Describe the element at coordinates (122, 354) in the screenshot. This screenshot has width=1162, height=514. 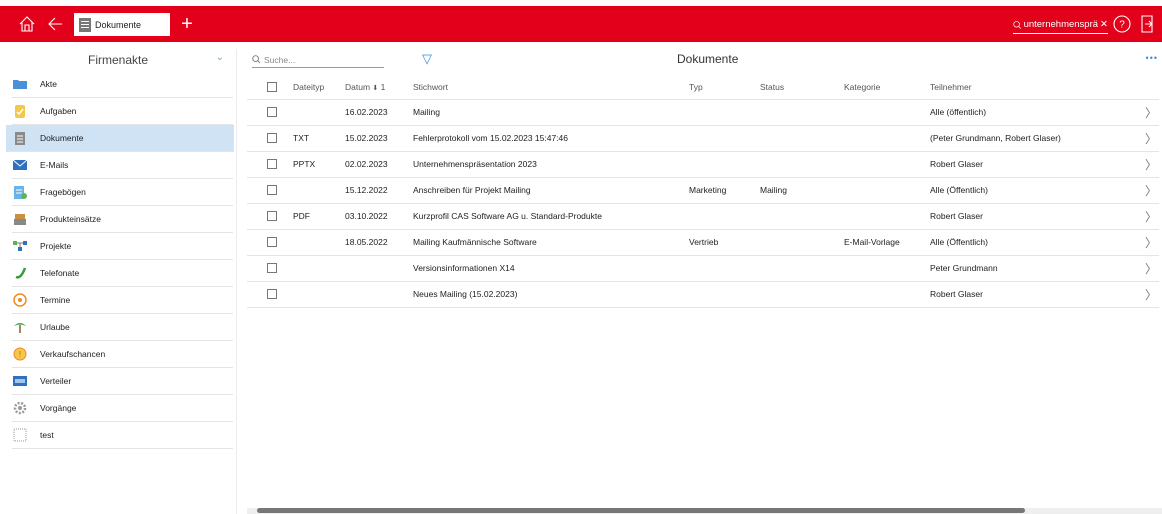
I see `sidebar-item-verkaufschancen: ! Verkaufschancen` at that location.